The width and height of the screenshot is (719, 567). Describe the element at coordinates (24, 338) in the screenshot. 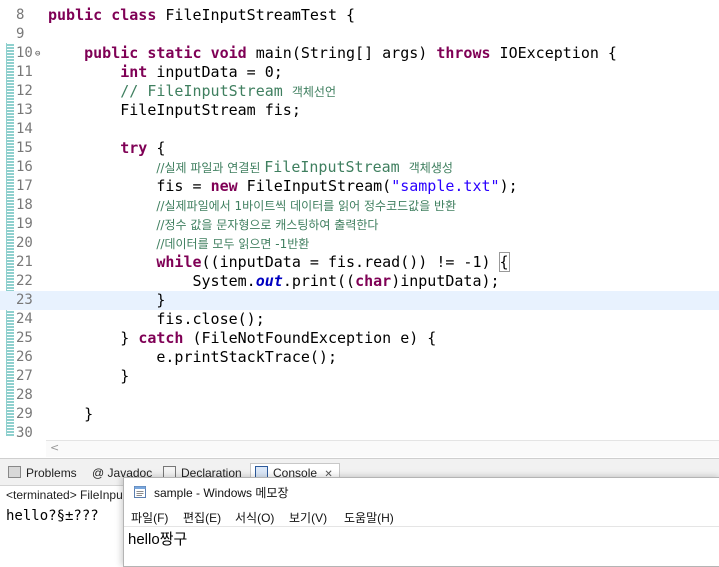

I see `line-number: 25` at that location.